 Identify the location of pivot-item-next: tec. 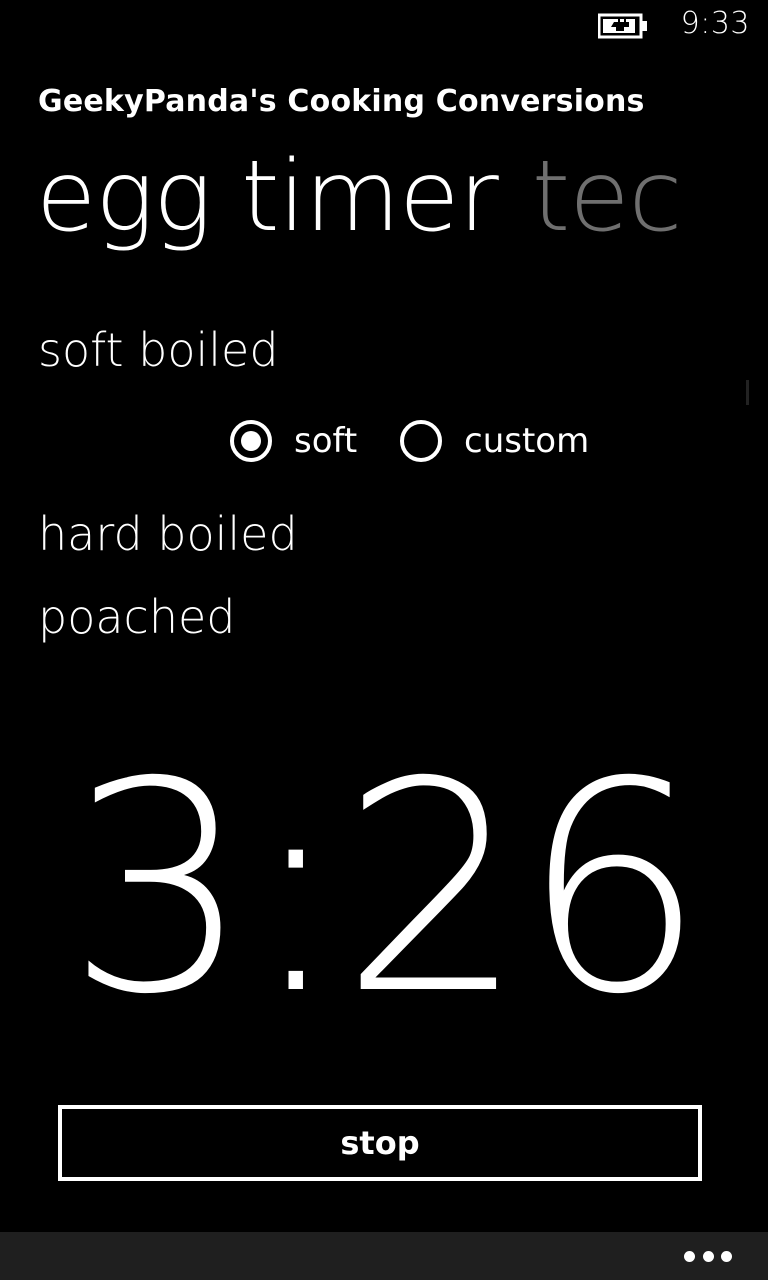
(607, 197).